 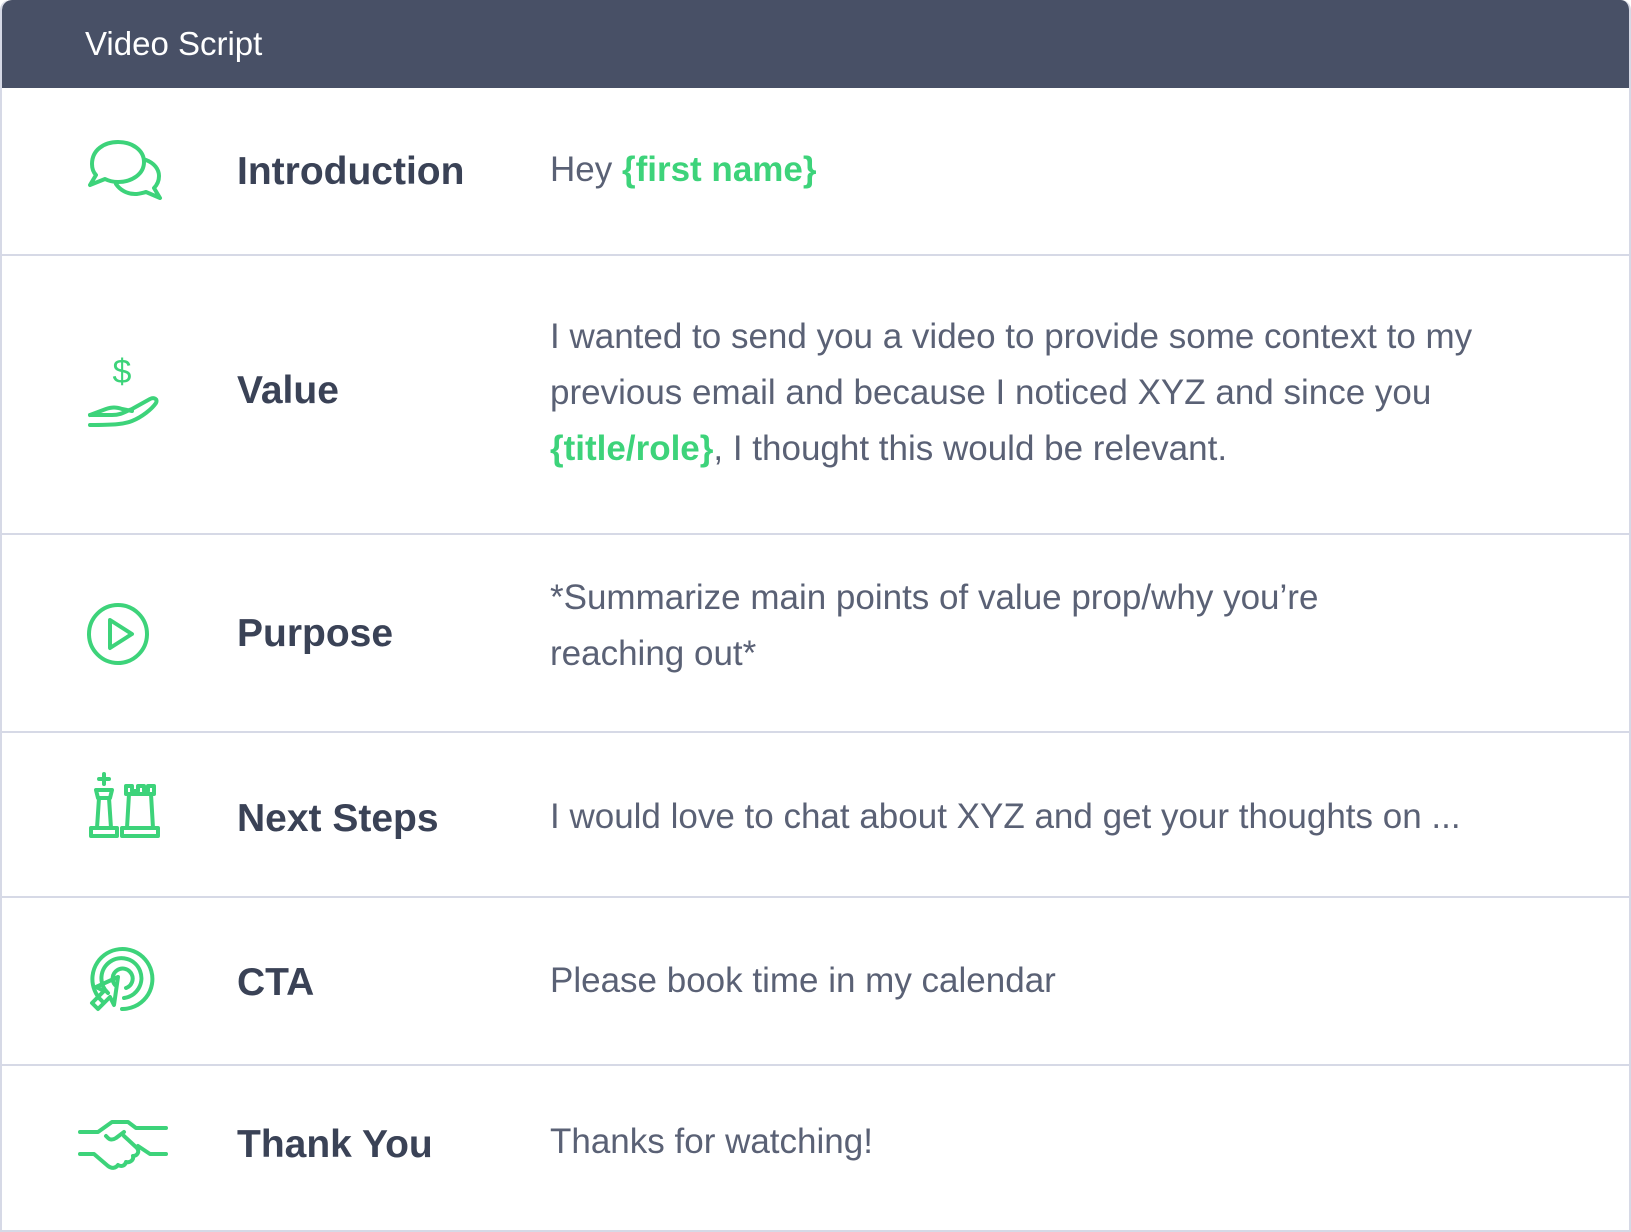 I want to click on card-header: Video Script, so click(x=815, y=44).